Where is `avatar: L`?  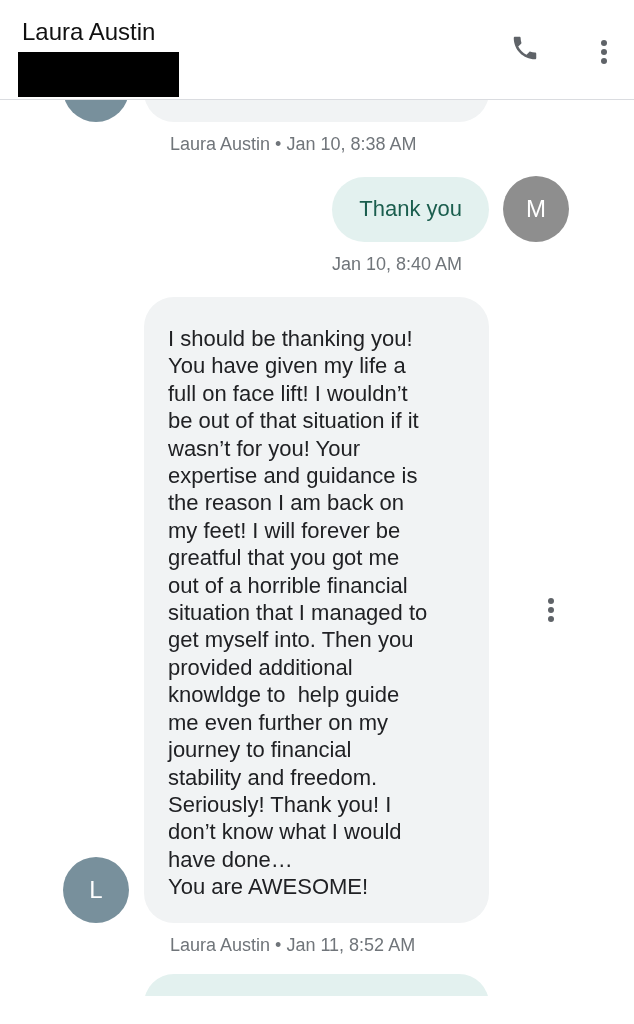 avatar: L is located at coordinates (96, 889).